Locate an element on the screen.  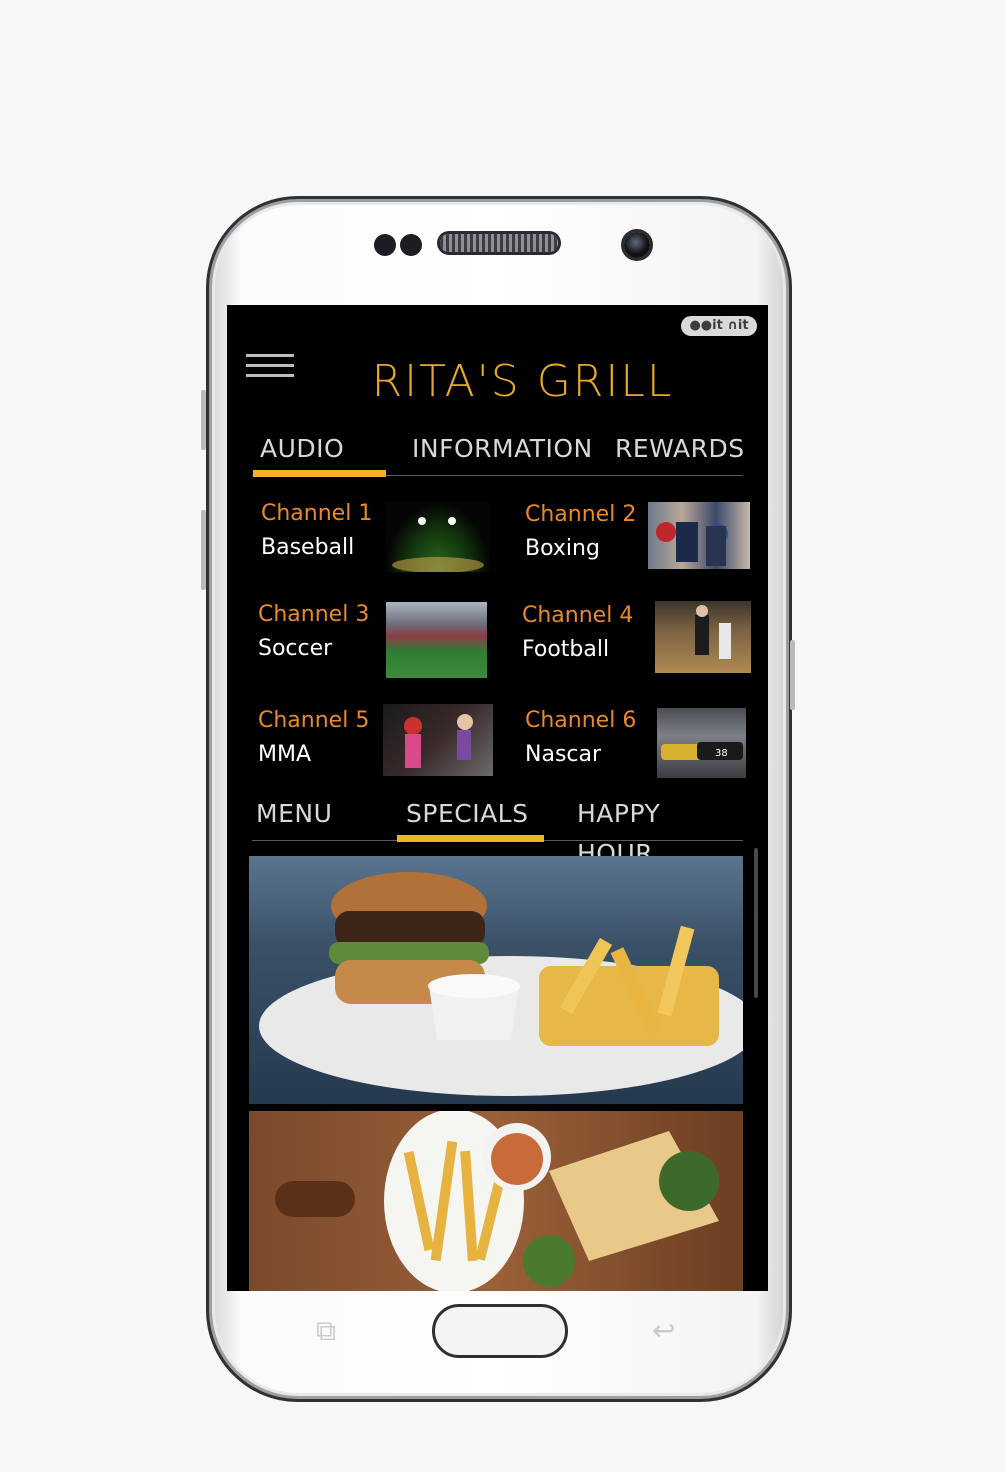
channel-number: Channel 5 is located at coordinates (314, 720).